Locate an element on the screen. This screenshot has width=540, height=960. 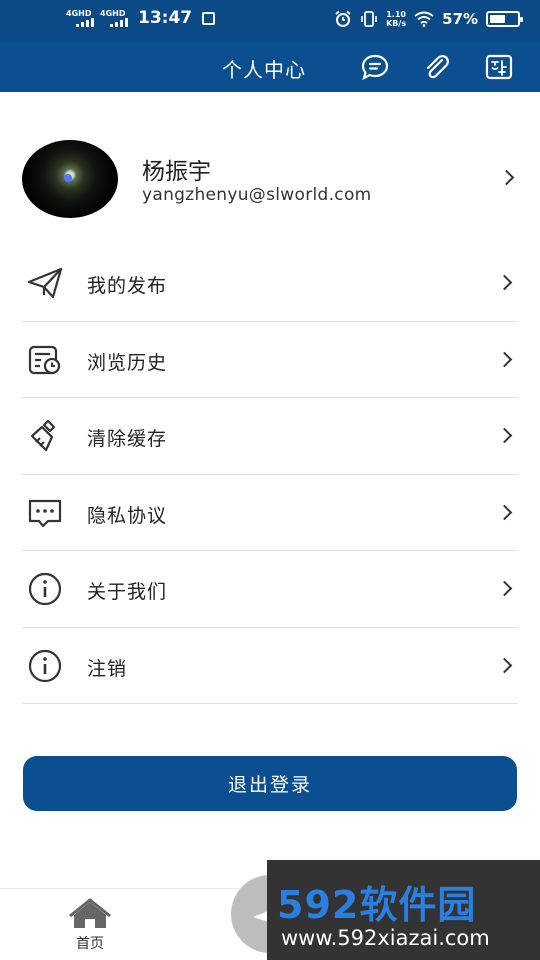
sim1-signal: 4GHD is located at coordinates (80, 18).